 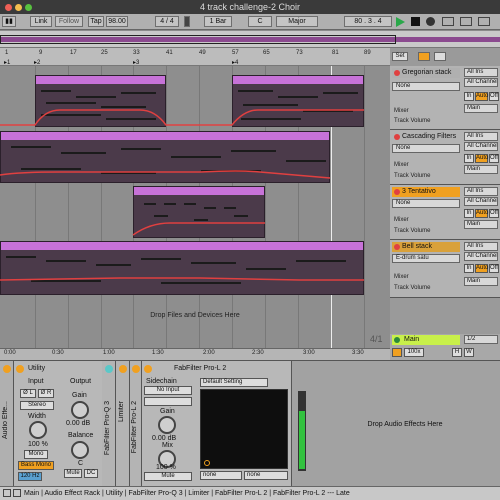 I want to click on balance-value: C, so click(x=80, y=463).